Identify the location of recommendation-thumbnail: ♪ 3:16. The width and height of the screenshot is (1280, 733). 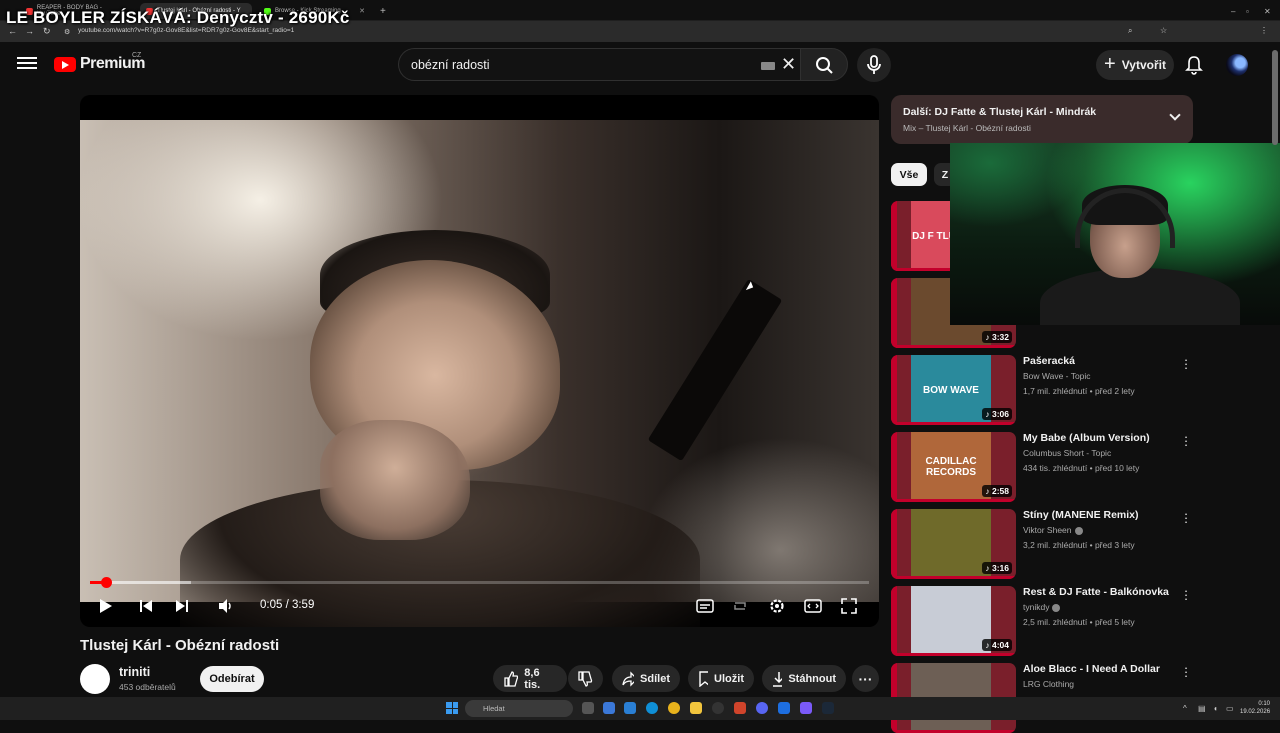
(953, 544).